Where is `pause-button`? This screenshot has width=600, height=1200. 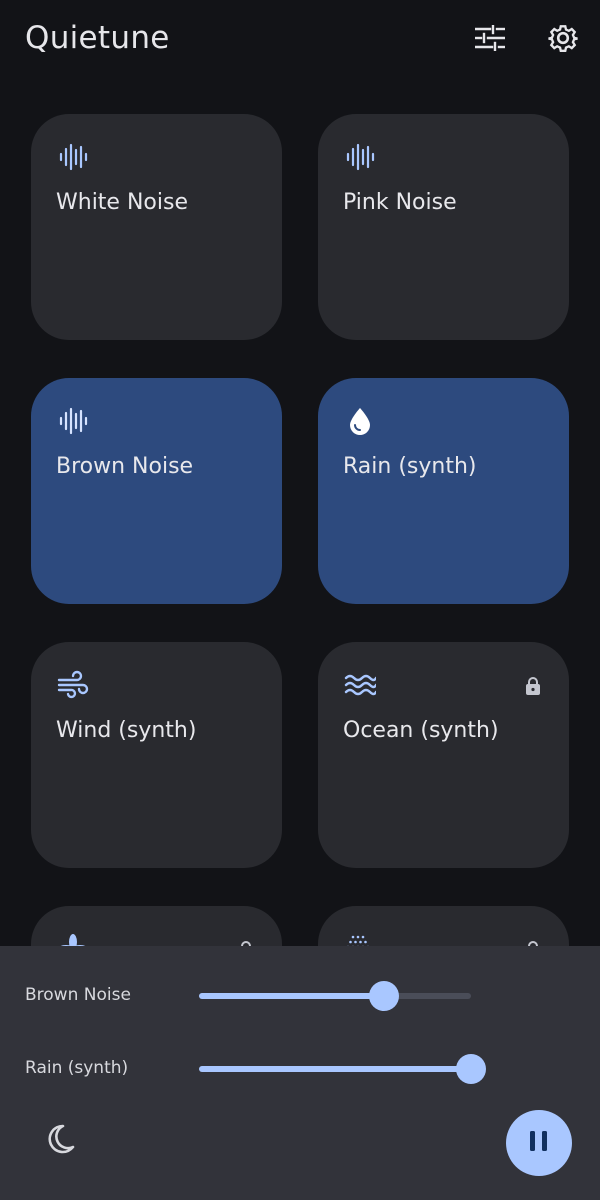 pause-button is located at coordinates (539, 1143).